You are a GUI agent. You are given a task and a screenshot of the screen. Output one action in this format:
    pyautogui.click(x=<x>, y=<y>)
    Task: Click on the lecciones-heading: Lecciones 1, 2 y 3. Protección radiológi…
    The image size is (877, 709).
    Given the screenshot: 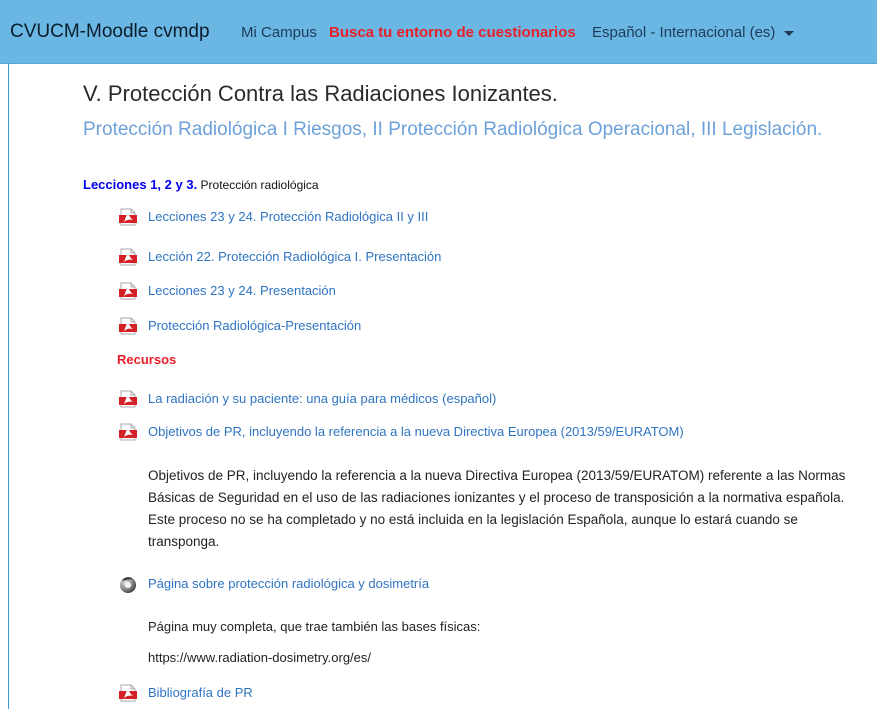 What is the action you would take?
    pyautogui.click(x=201, y=184)
    